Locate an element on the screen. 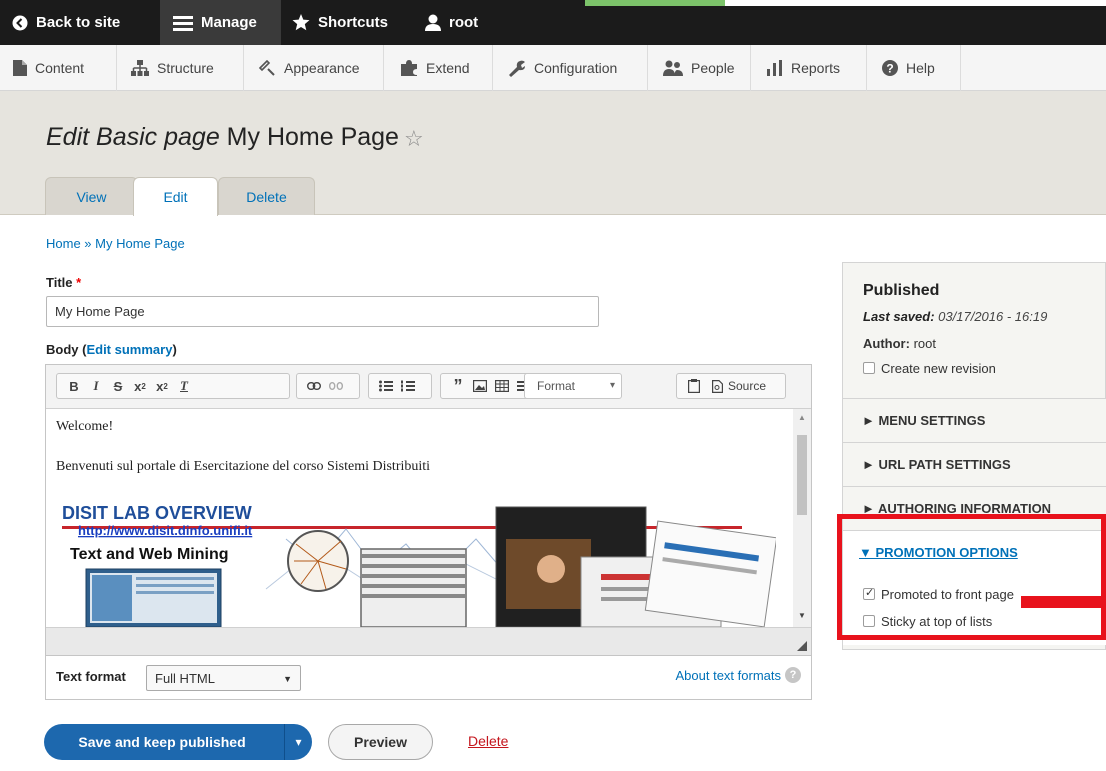 The image size is (1106, 771). puzzle-icon is located at coordinates (409, 68).